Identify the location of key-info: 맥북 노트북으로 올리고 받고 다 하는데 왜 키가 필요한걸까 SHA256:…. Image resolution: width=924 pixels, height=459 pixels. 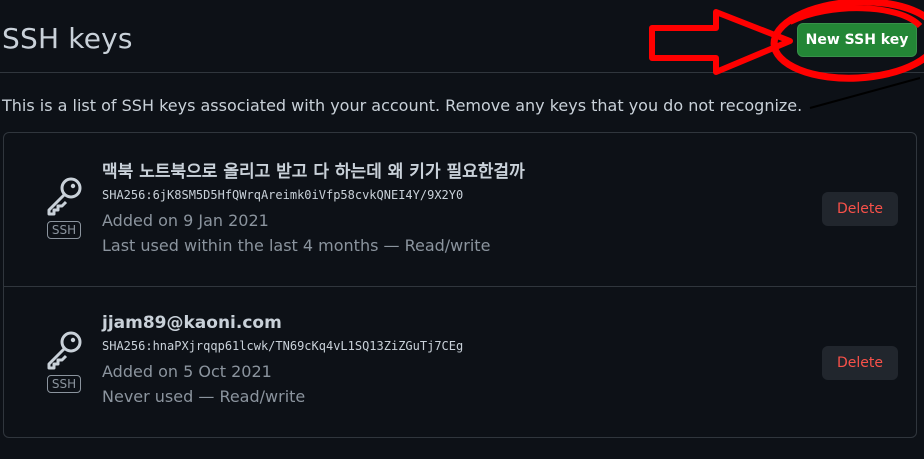
(313, 207).